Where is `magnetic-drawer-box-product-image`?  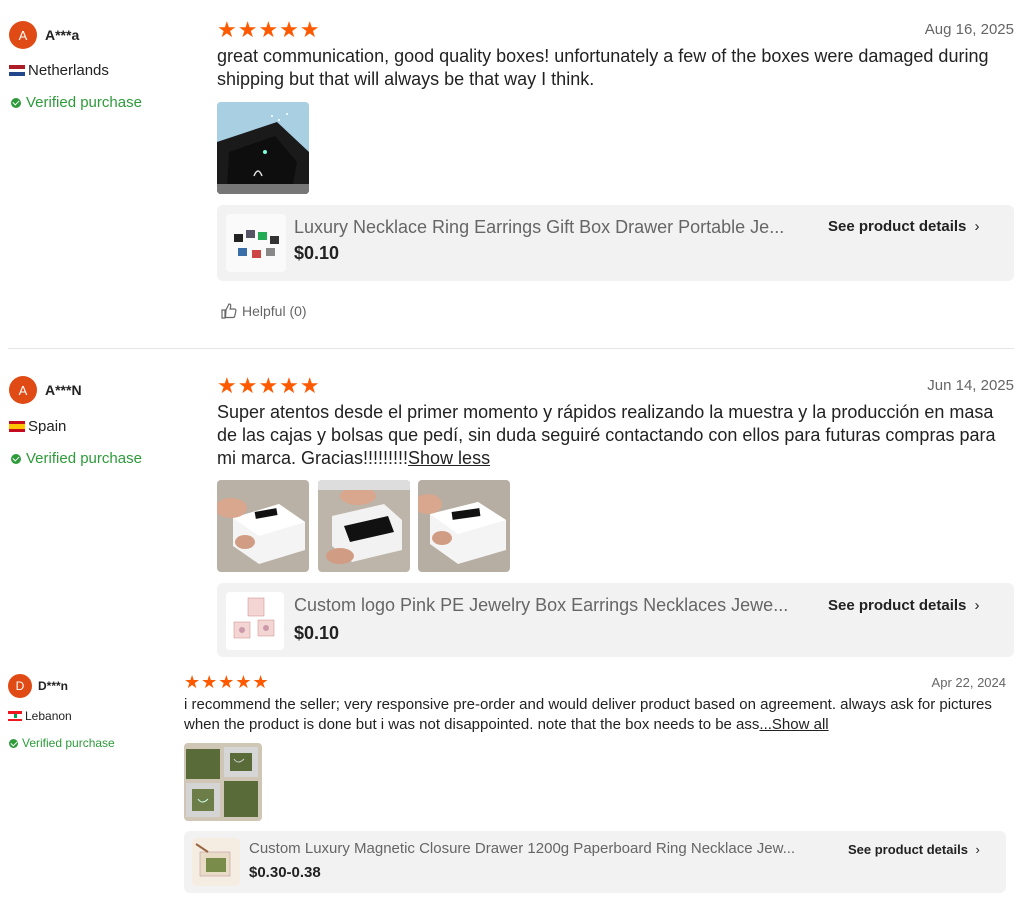
magnetic-drawer-box-product-image is located at coordinates (216, 862).